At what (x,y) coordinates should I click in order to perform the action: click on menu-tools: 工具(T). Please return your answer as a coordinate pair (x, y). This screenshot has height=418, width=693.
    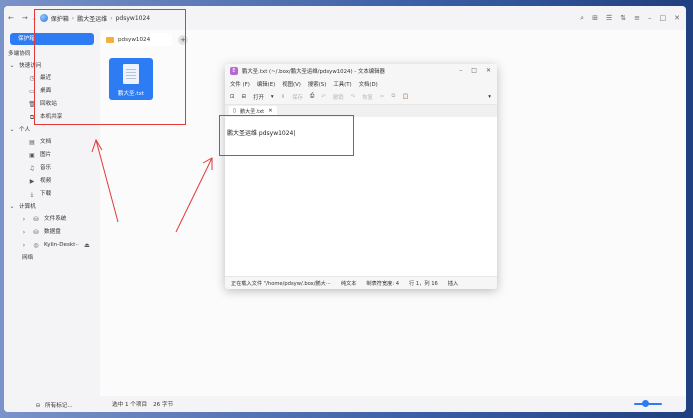
    Looking at the image, I should click on (342, 84).